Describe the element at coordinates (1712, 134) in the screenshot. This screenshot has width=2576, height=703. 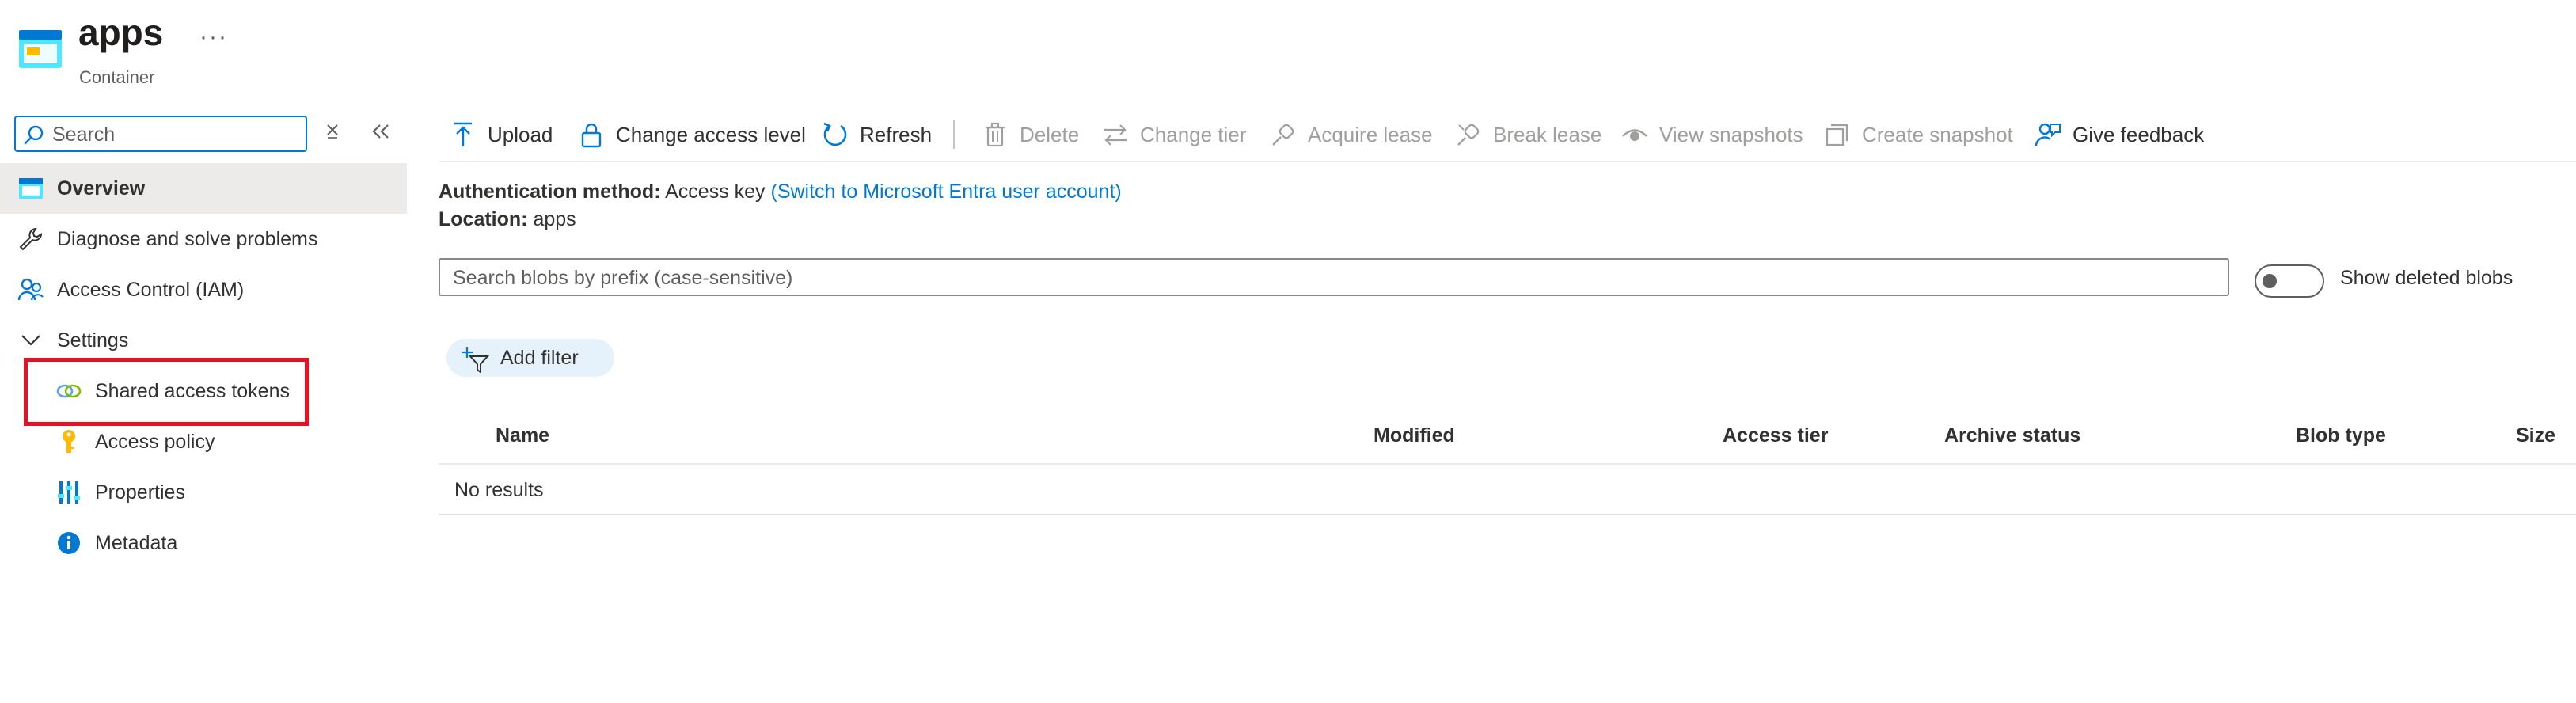
I see `view-snapshots-button: View snapshots` at that location.